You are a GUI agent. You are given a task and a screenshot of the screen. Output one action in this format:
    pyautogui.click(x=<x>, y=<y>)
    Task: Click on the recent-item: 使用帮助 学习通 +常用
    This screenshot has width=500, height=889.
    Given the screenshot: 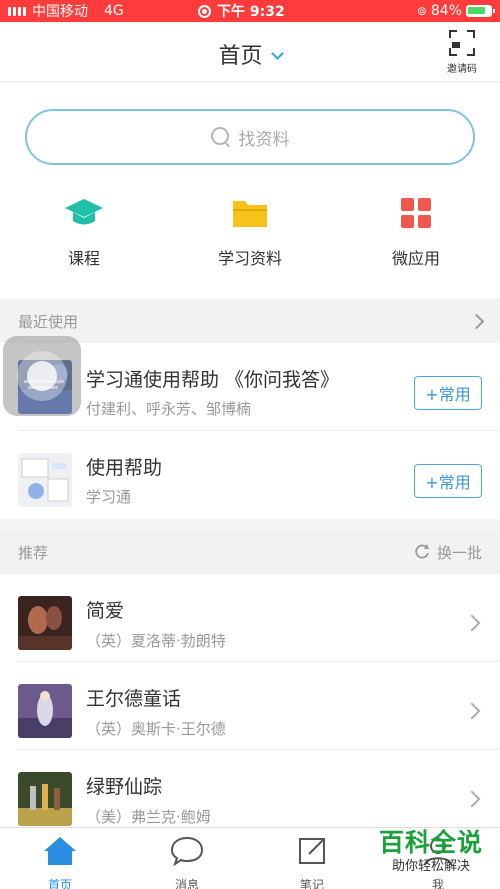 What is the action you would take?
    pyautogui.click(x=250, y=475)
    